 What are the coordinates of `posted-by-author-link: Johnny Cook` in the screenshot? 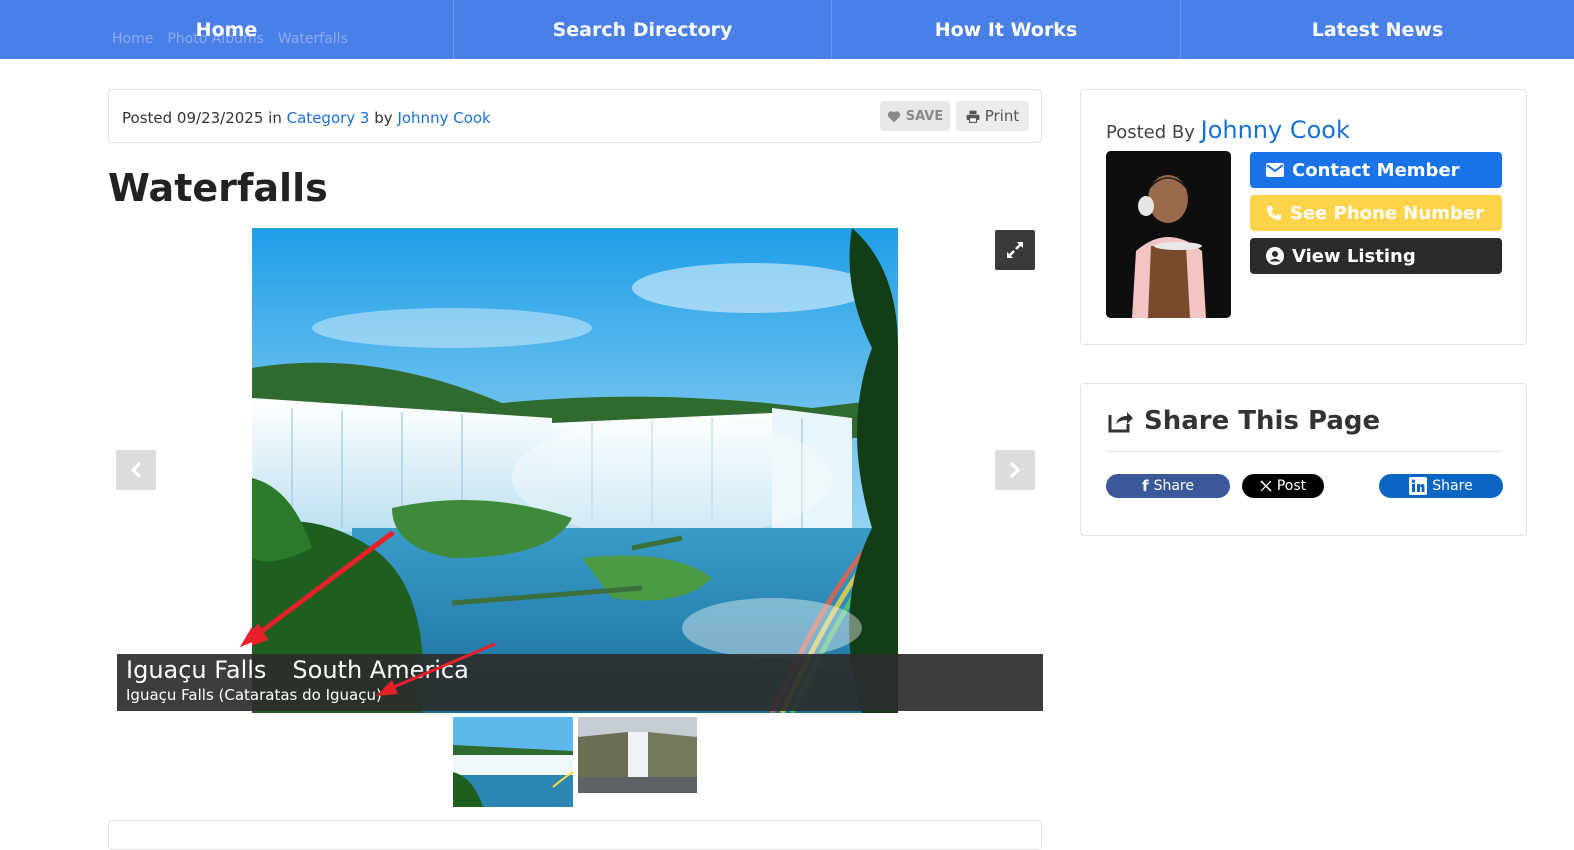 It's located at (1275, 130).